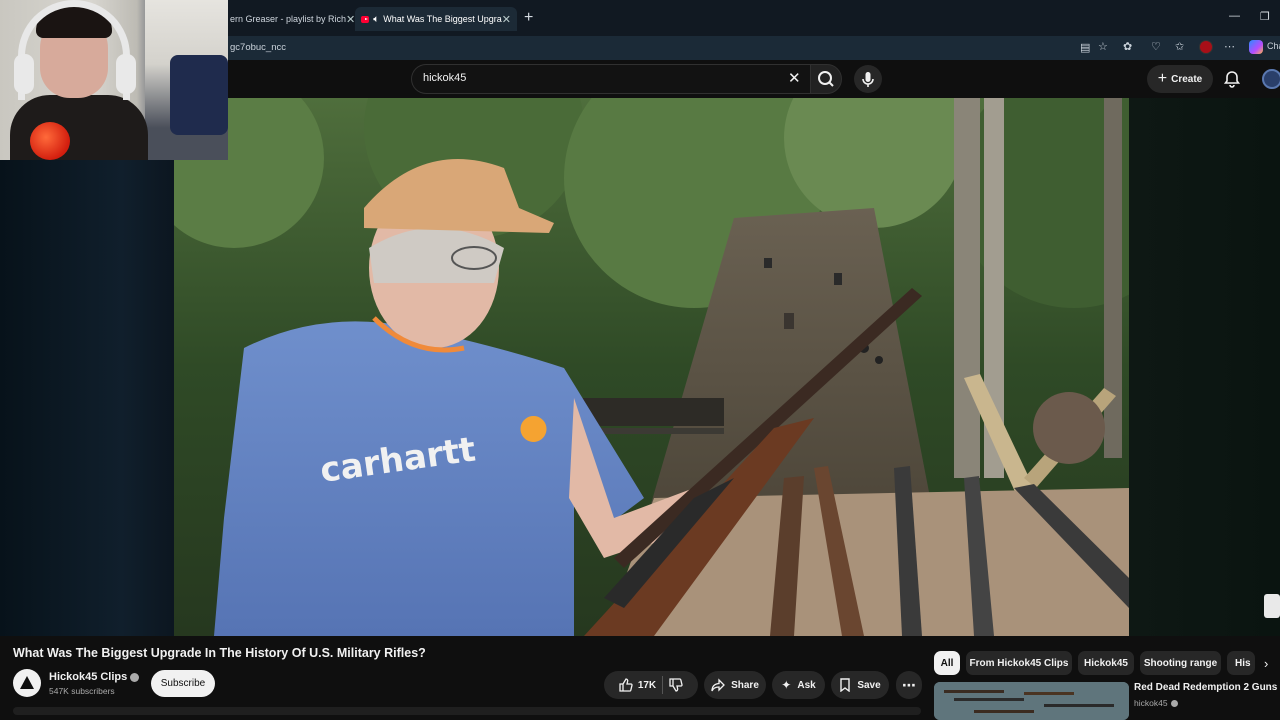 The height and width of the screenshot is (720, 1280). I want to click on share-icon, so click(718, 685).